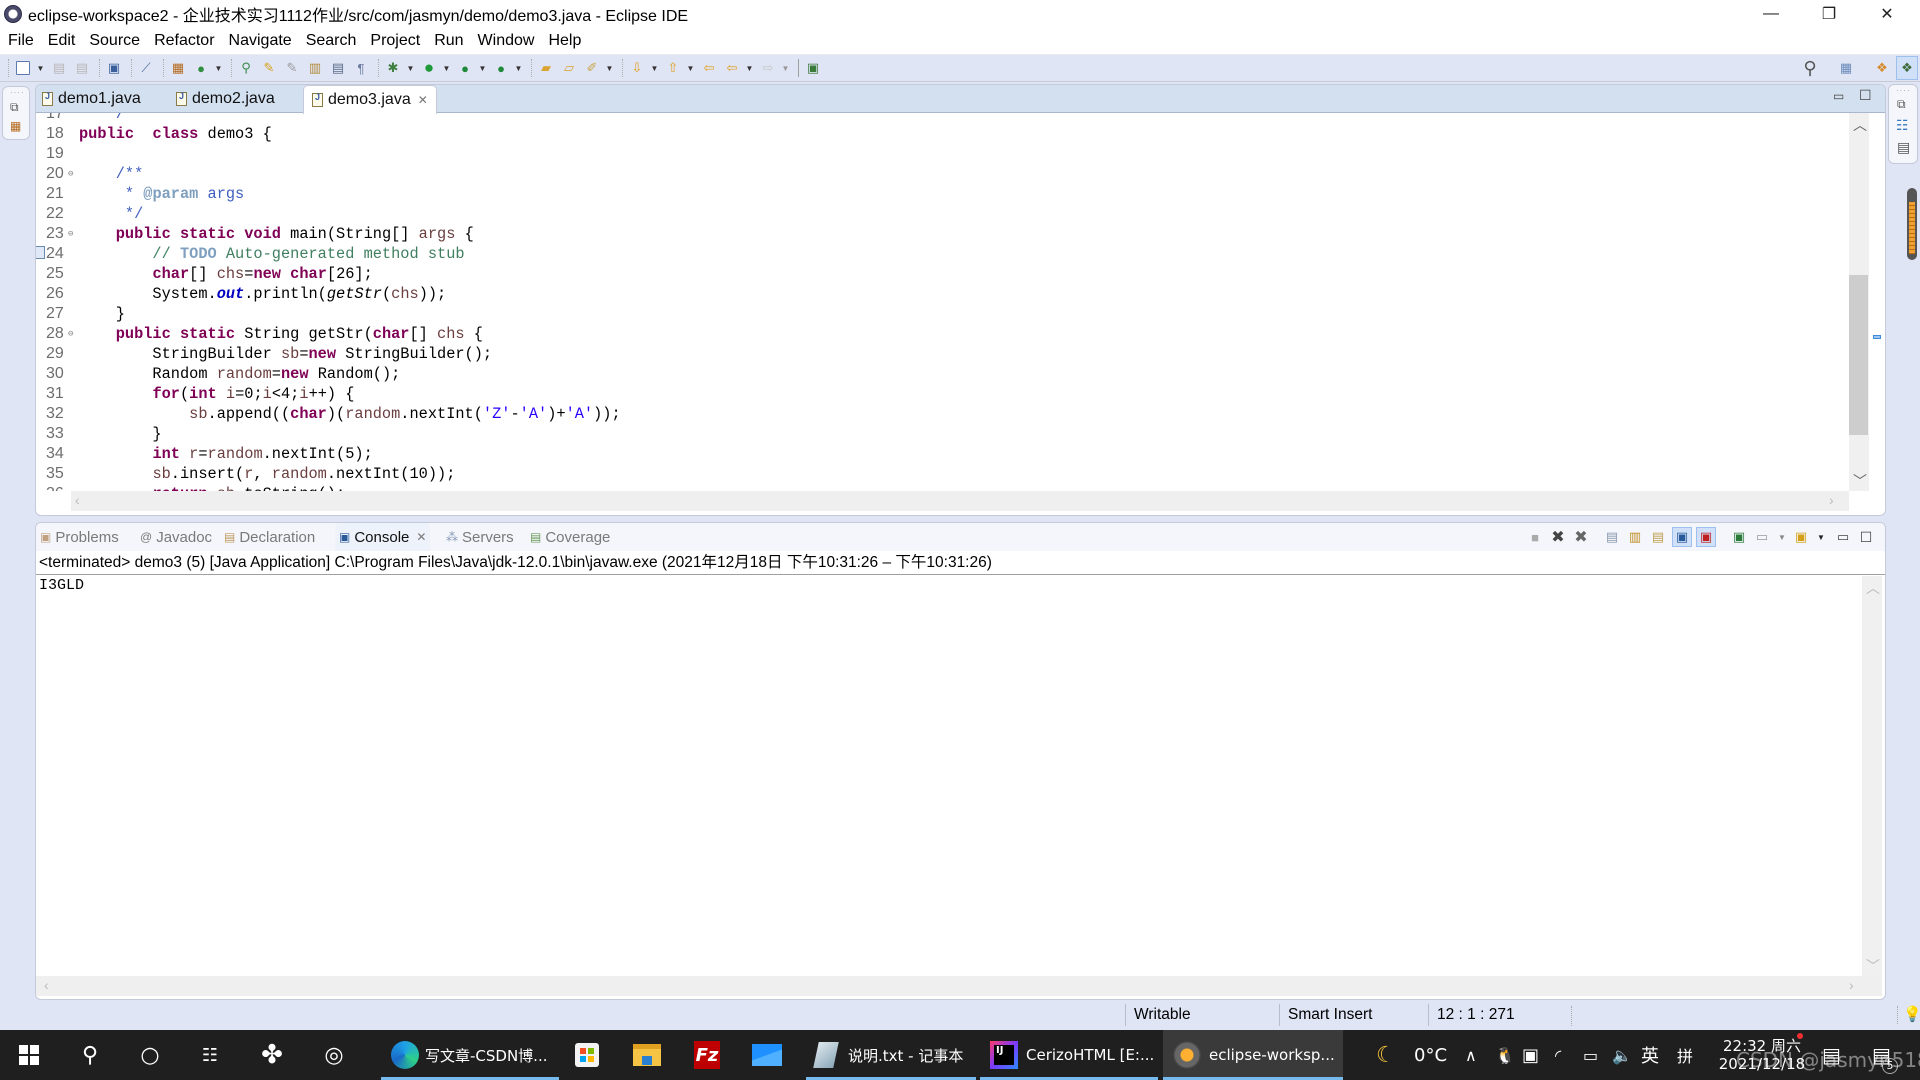 The image size is (1920, 1080). What do you see at coordinates (767, 1055) in the screenshot?
I see `taskbar-app-mail` at bounding box center [767, 1055].